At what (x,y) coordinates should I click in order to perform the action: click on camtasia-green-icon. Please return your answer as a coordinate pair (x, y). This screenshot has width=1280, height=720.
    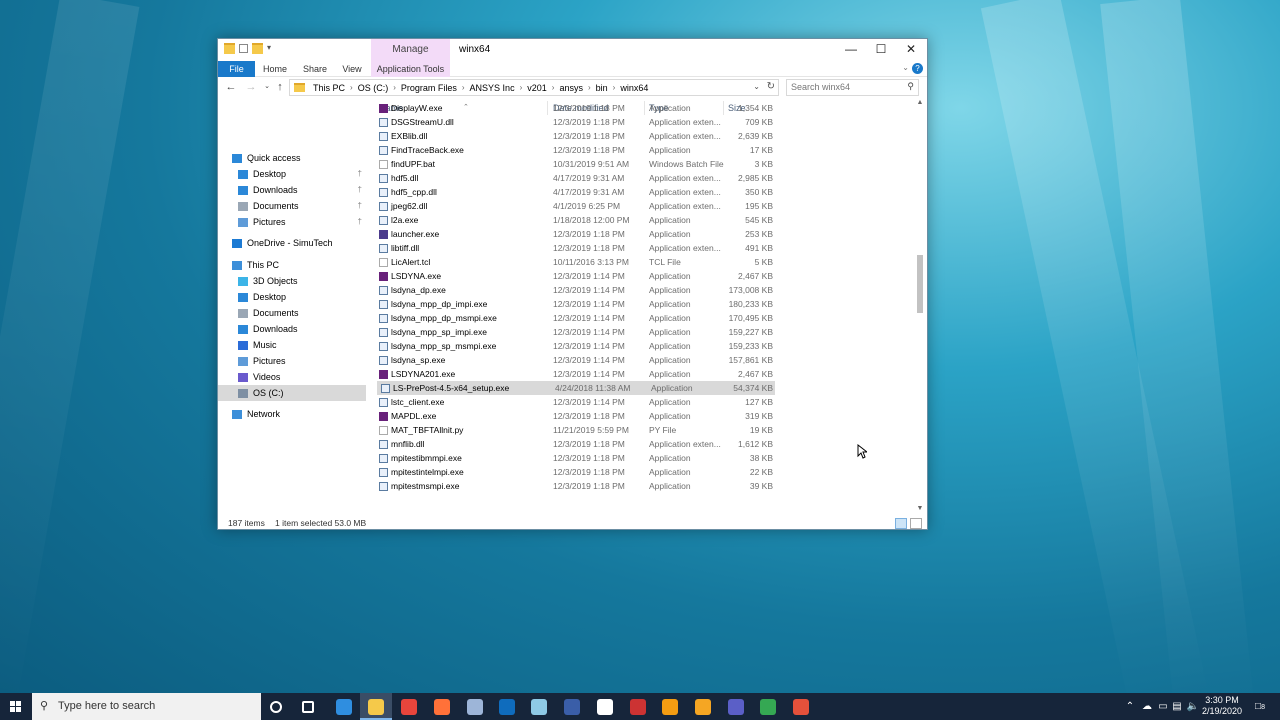
    Looking at the image, I should click on (768, 707).